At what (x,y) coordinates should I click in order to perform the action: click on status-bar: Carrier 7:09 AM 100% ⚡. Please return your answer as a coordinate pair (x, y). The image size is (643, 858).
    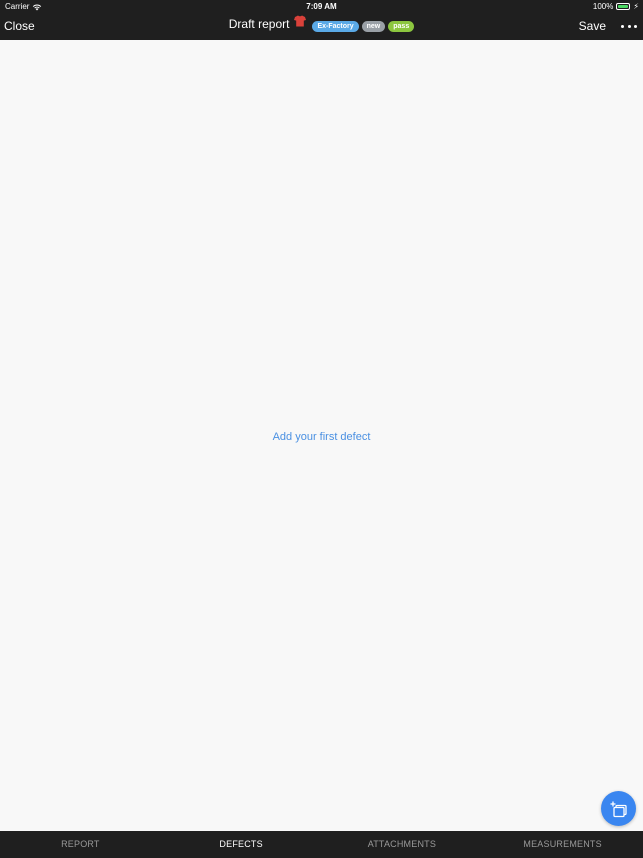
    Looking at the image, I should click on (321, 7).